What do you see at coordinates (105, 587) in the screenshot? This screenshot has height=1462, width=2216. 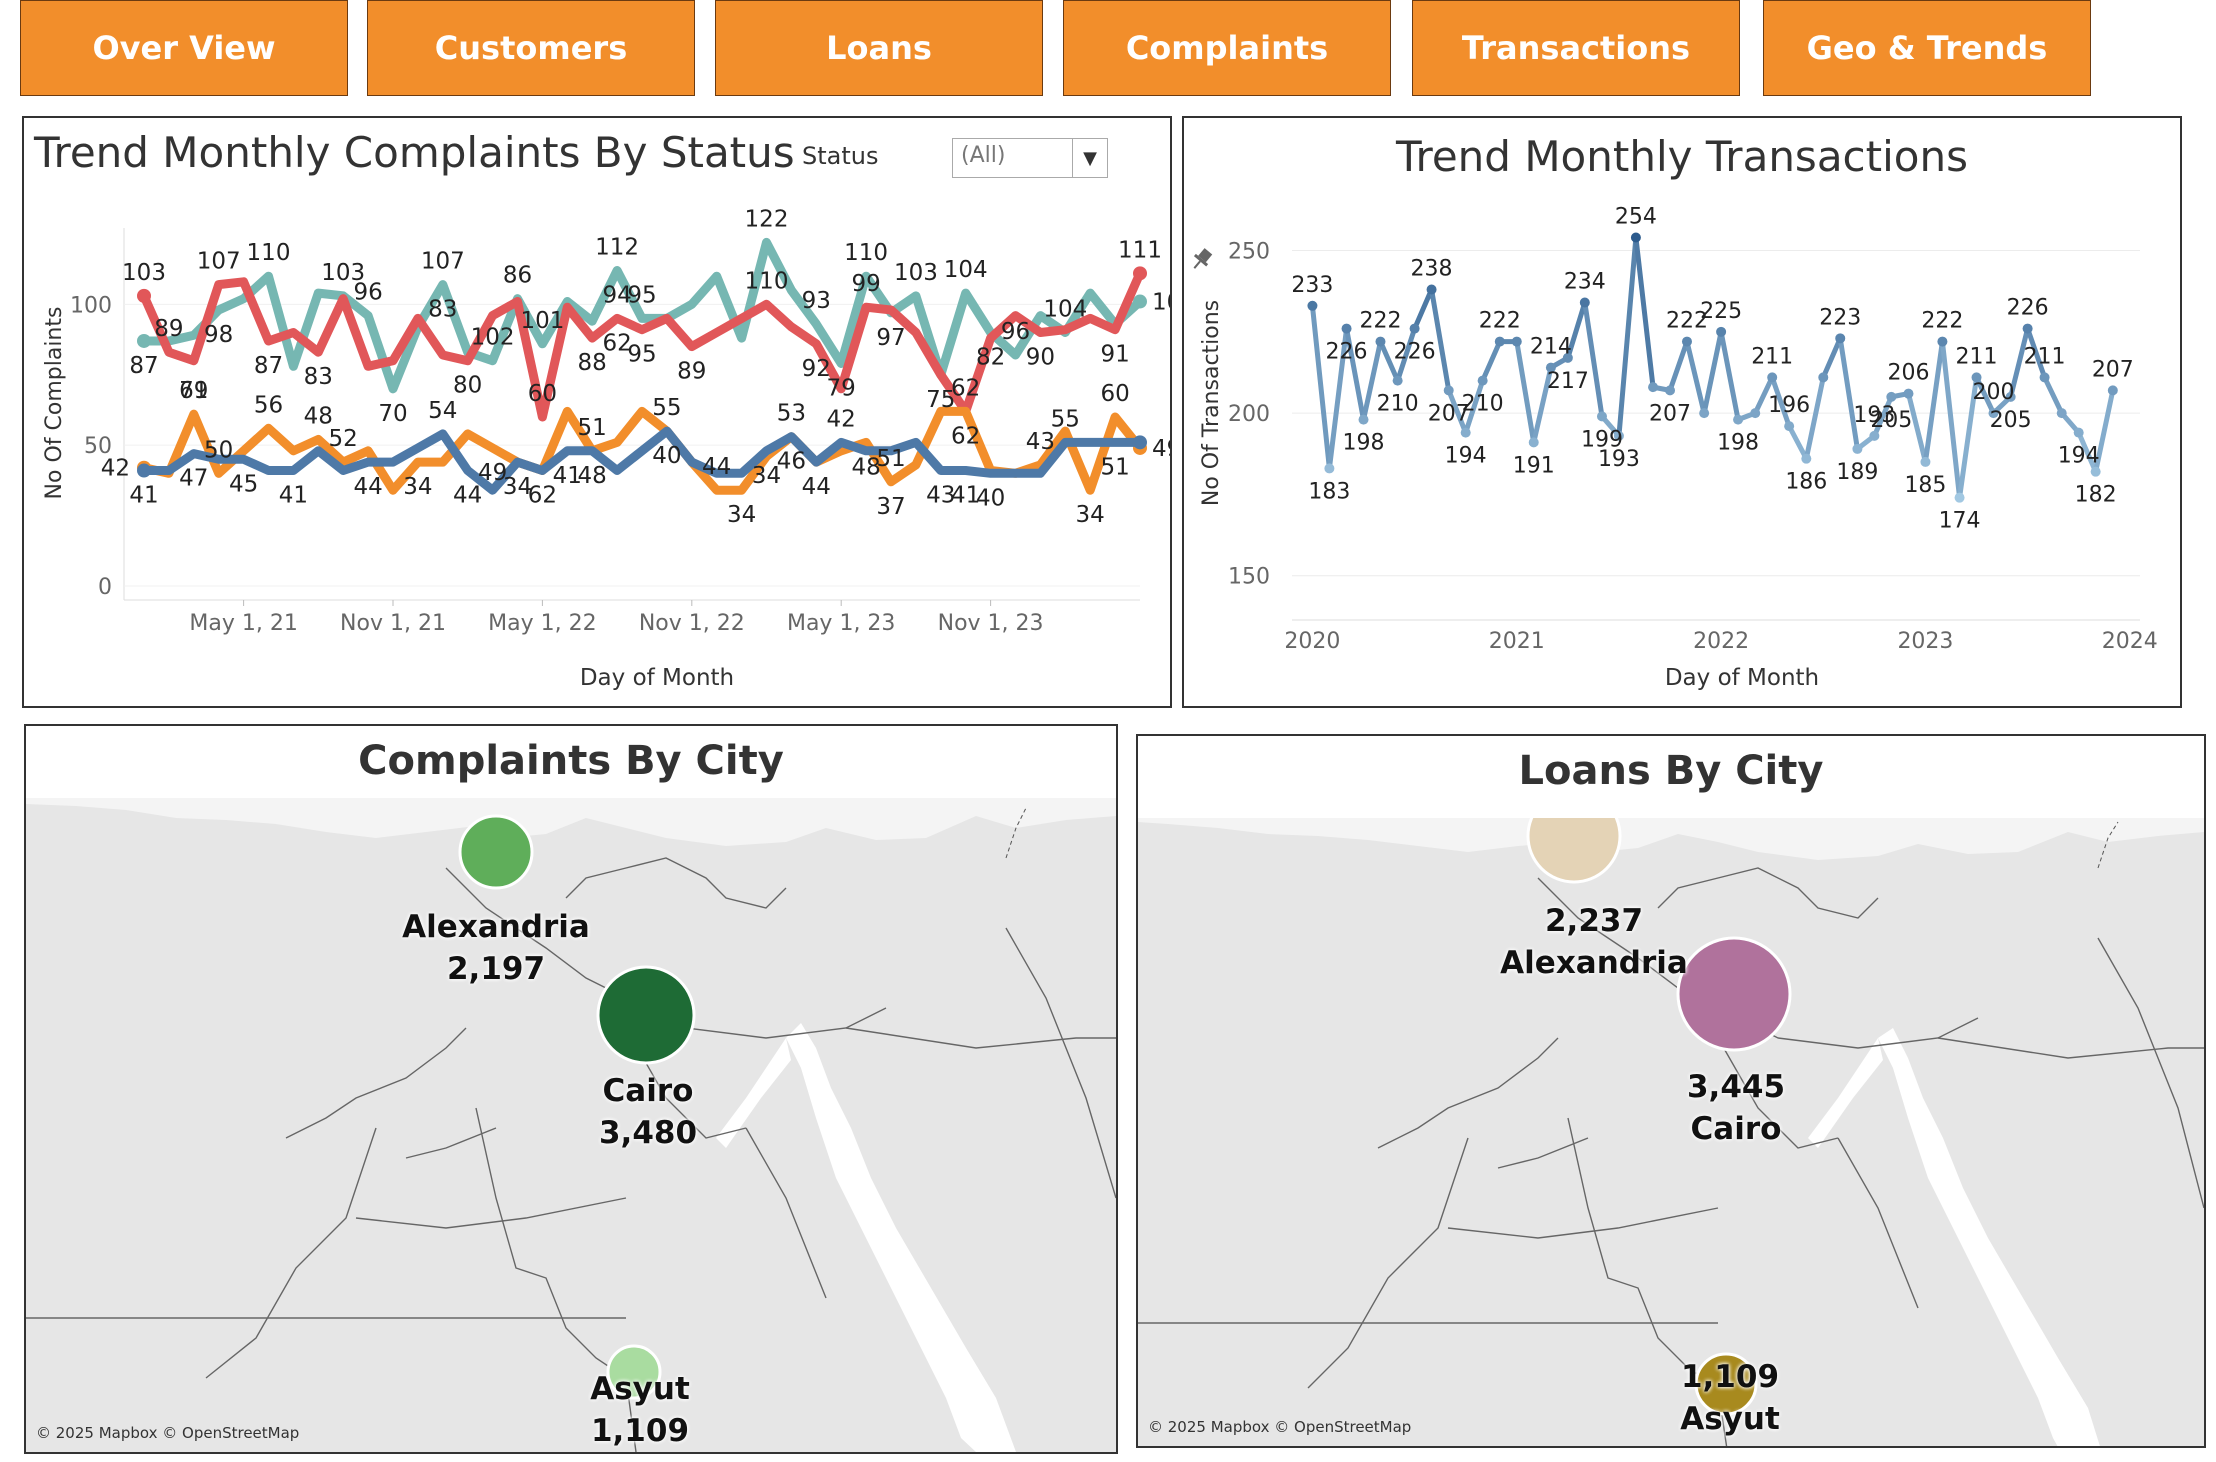 I see `y-tick-label: 0` at bounding box center [105, 587].